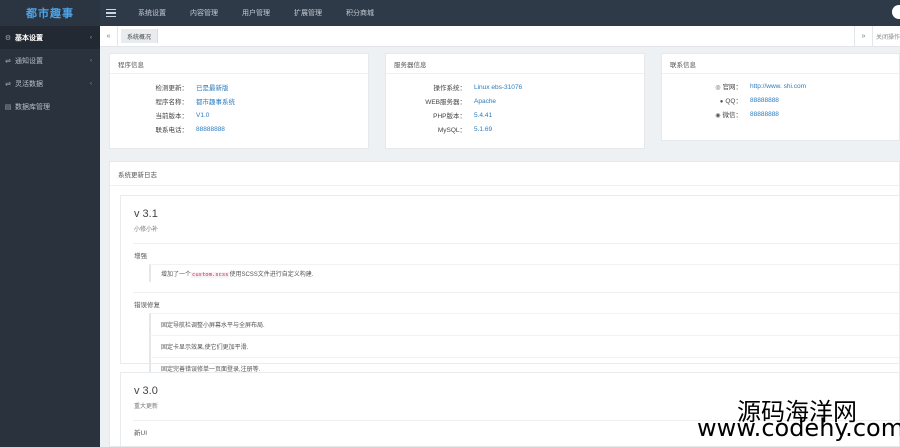 This screenshot has width=900, height=447. What do you see at coordinates (192, 88) in the screenshot?
I see `info-row: 检测更新： 已是最新版` at bounding box center [192, 88].